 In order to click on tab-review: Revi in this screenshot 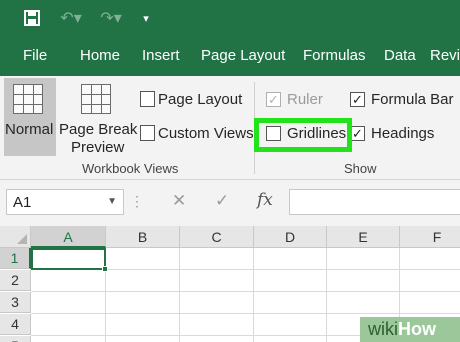, I will do `click(445, 56)`.